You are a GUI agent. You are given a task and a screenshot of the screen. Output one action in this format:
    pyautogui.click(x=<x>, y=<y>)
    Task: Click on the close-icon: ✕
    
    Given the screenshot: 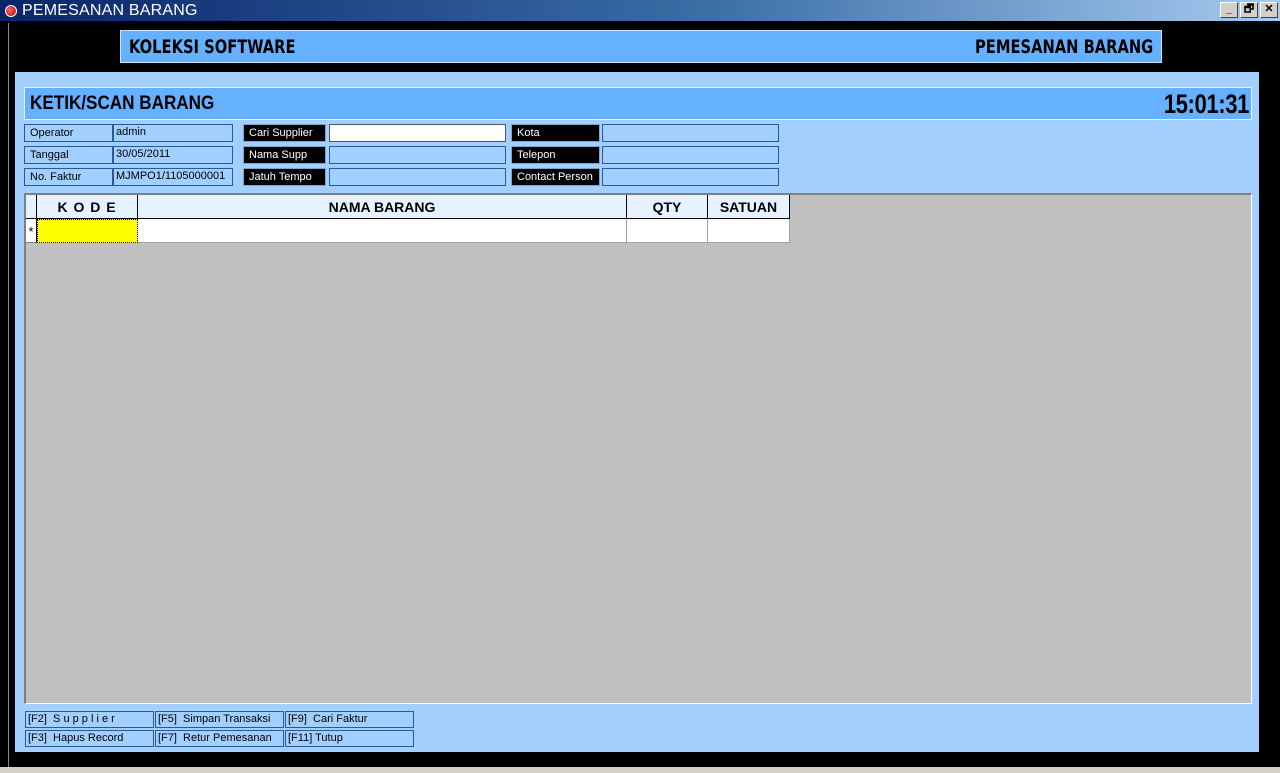 What is the action you would take?
    pyautogui.click(x=1269, y=10)
    